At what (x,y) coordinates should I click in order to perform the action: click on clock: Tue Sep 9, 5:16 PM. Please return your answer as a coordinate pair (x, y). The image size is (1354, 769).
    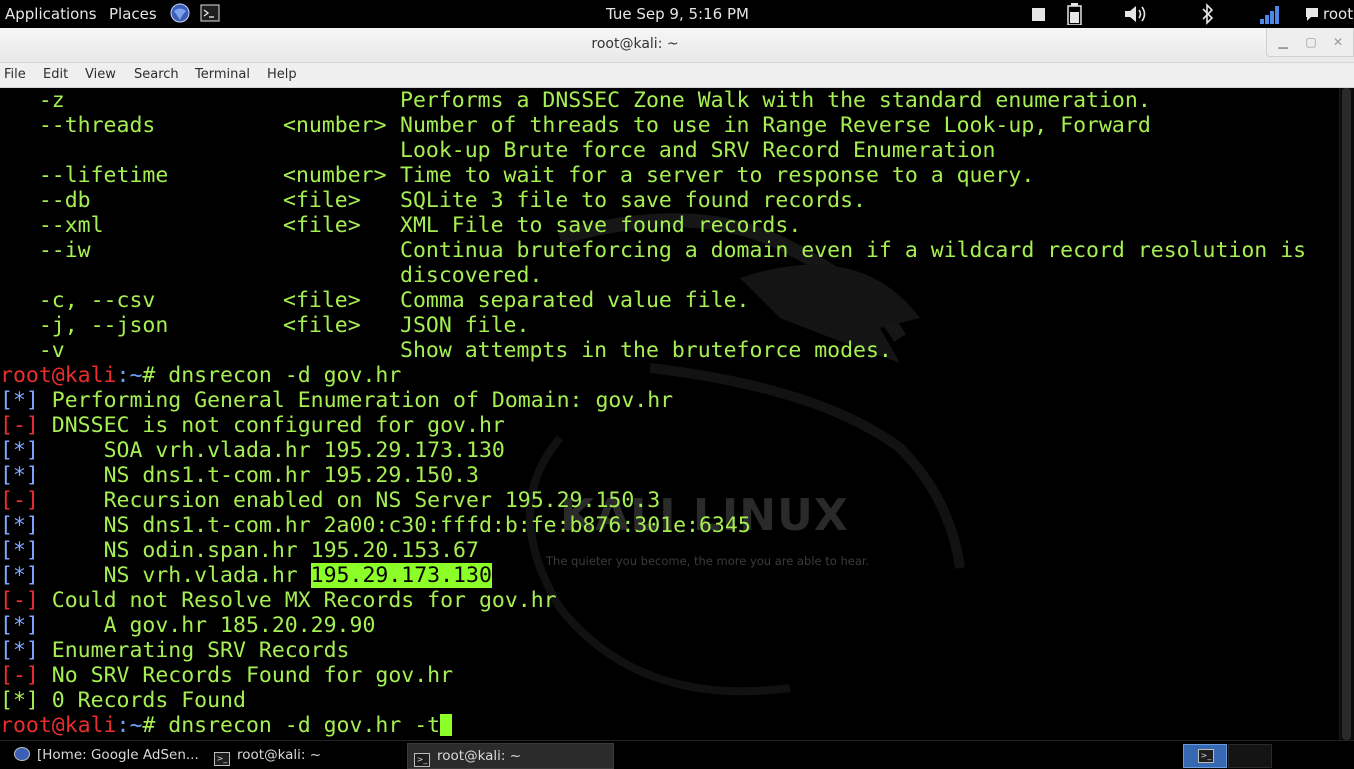
    Looking at the image, I should click on (677, 14).